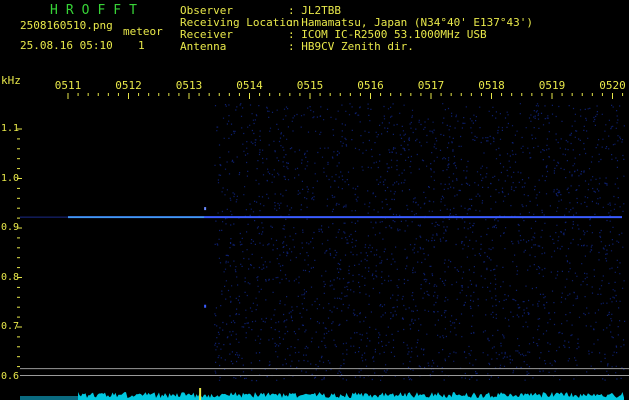 The height and width of the screenshot is (400, 629). What do you see at coordinates (205, 209) in the screenshot?
I see `meteor-echo` at bounding box center [205, 209].